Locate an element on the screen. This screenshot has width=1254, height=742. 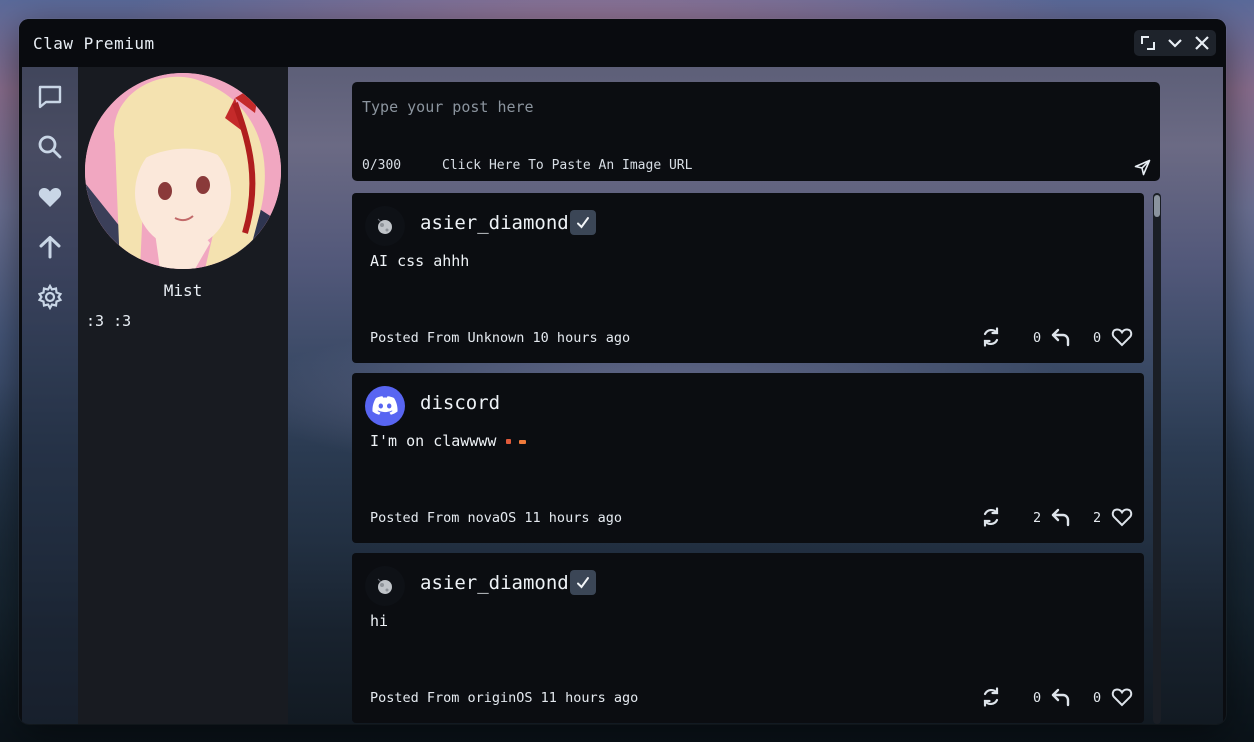
window-controls is located at coordinates (1175, 43).